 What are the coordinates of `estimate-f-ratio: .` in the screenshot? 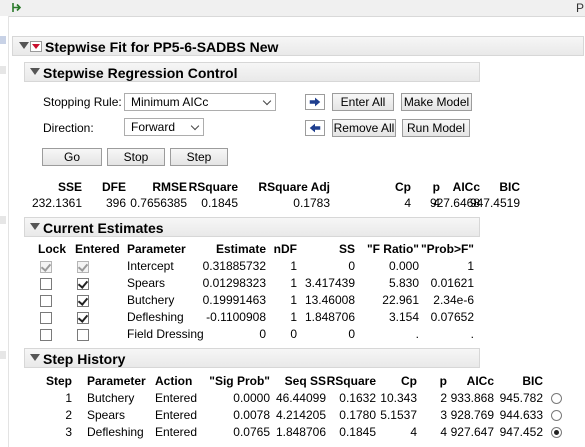 It's located at (417, 334).